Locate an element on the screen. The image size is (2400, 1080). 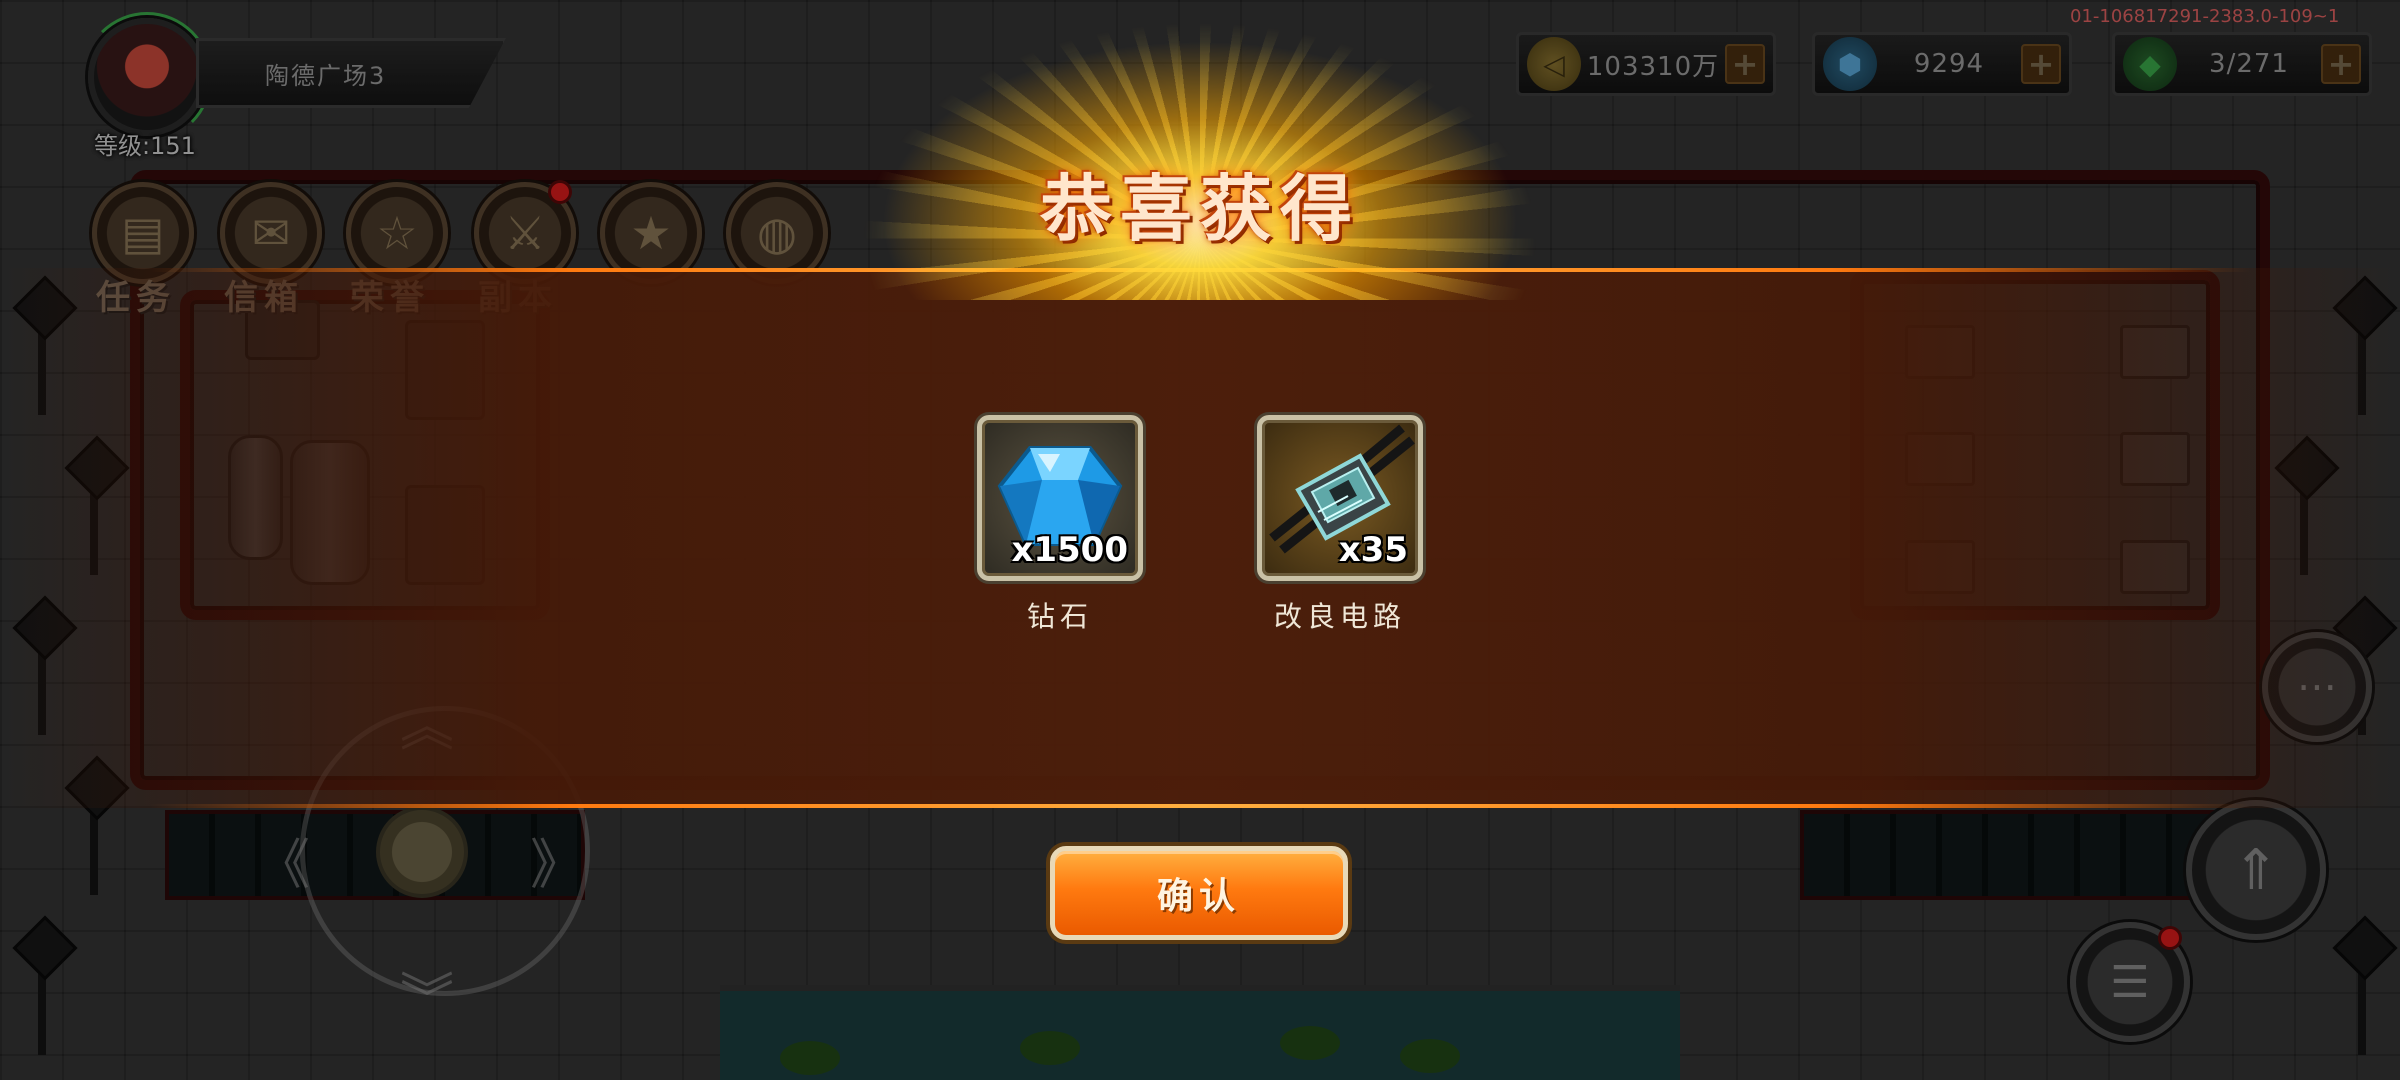
popup-title: 恭喜获得 is located at coordinates (1199, 208).